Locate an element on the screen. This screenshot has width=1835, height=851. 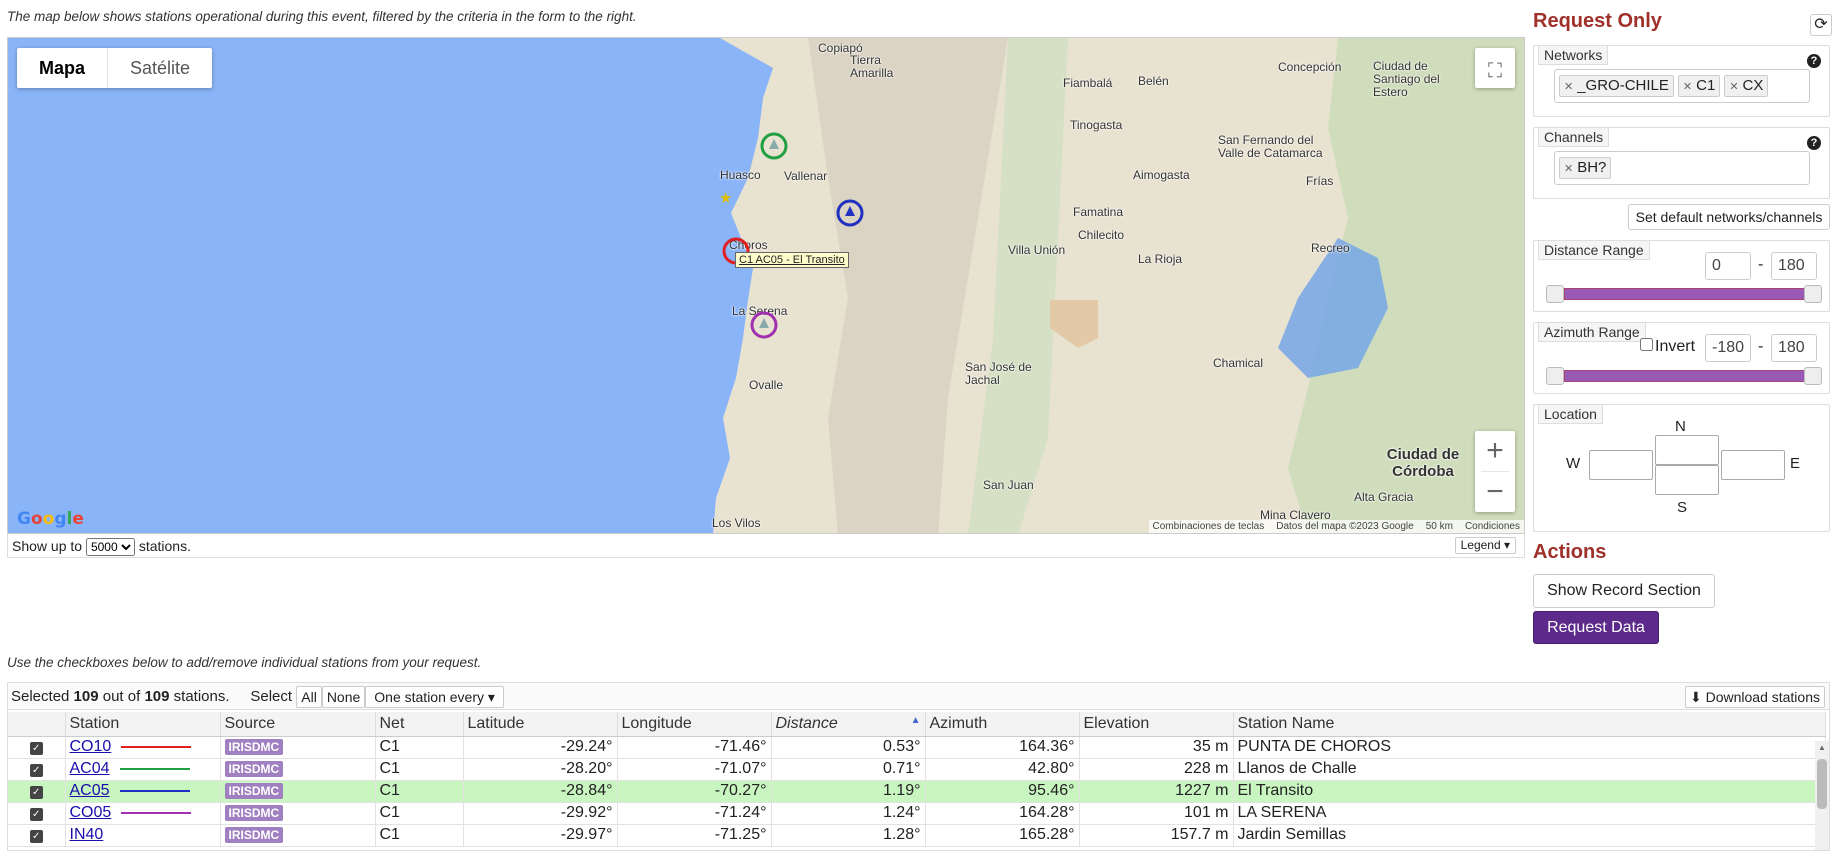
scale-text: 50 km is located at coordinates (1439, 526).